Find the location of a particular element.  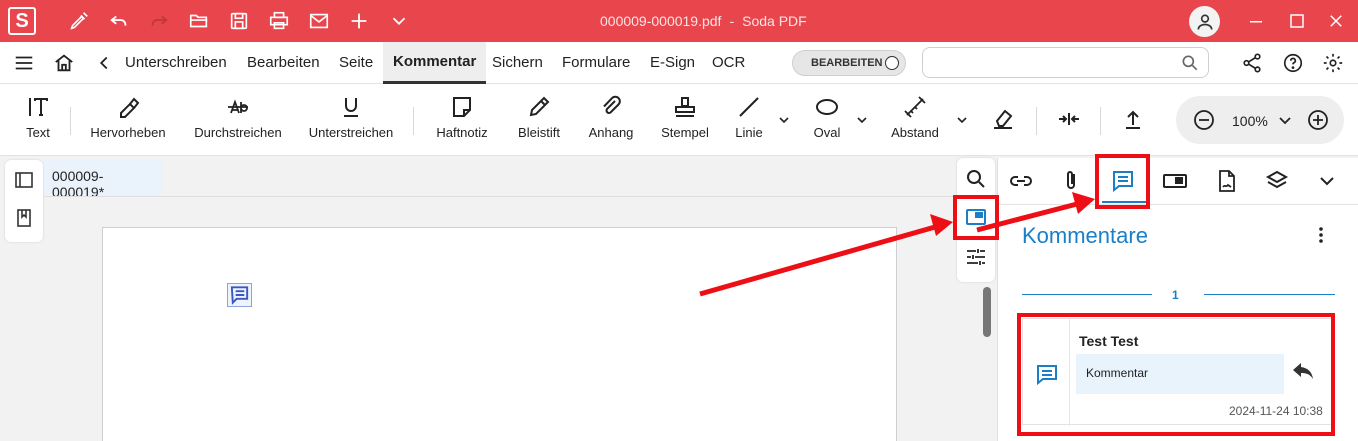

tool-anhang: Anhang is located at coordinates (611, 120).